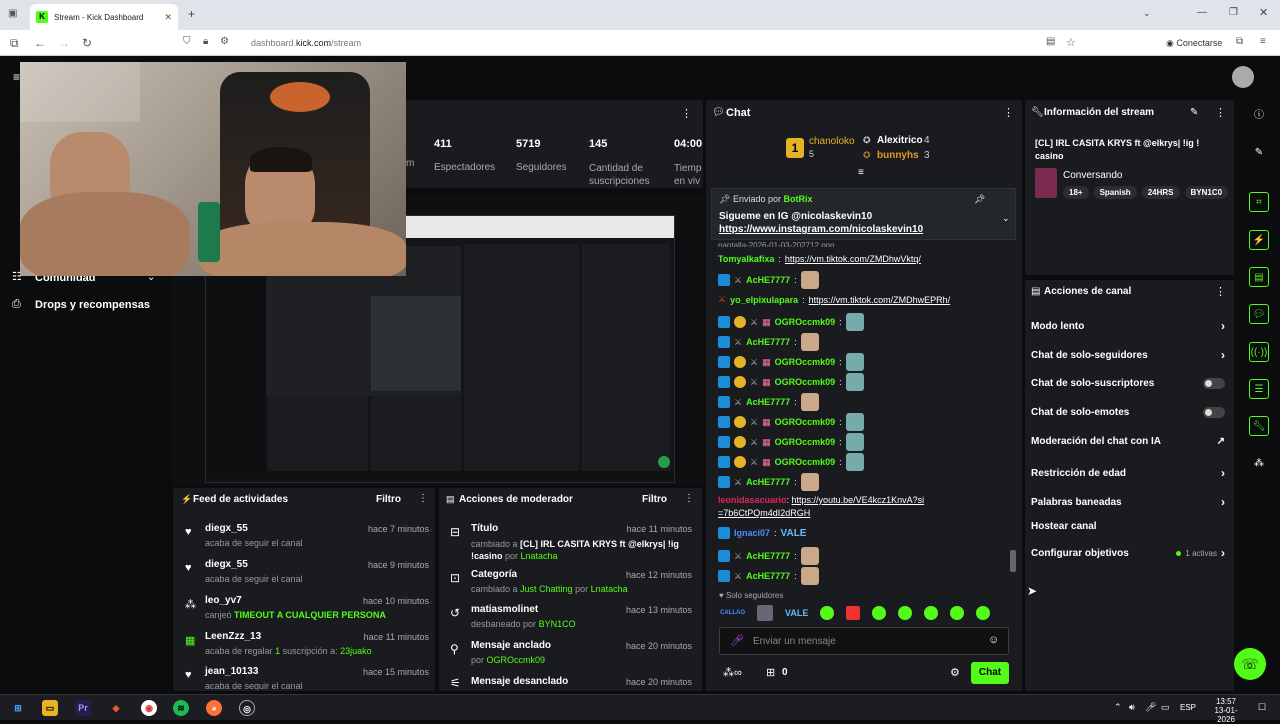  Describe the element at coordinates (1259, 464) in the screenshot. I see `community-icon: ⁂` at that location.